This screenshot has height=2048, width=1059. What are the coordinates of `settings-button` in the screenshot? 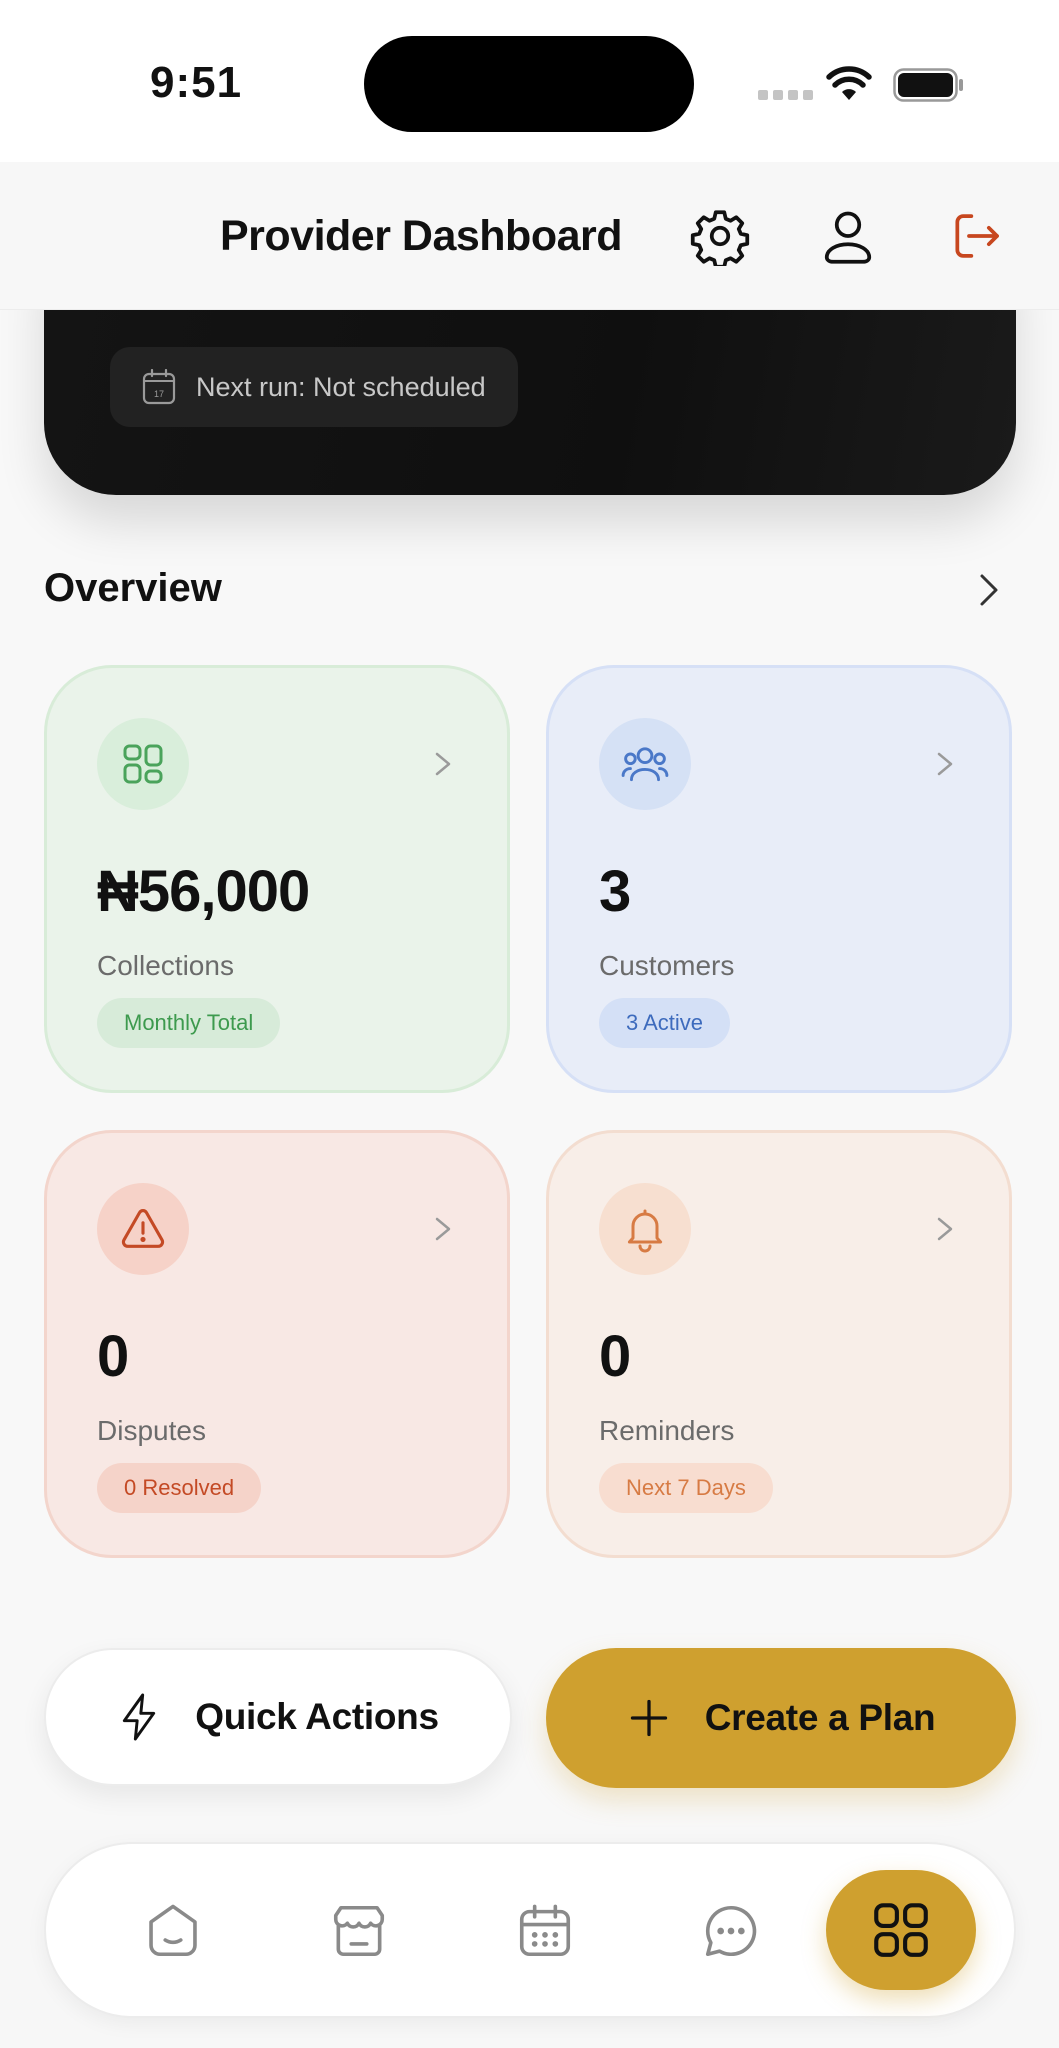 It's located at (720, 236).